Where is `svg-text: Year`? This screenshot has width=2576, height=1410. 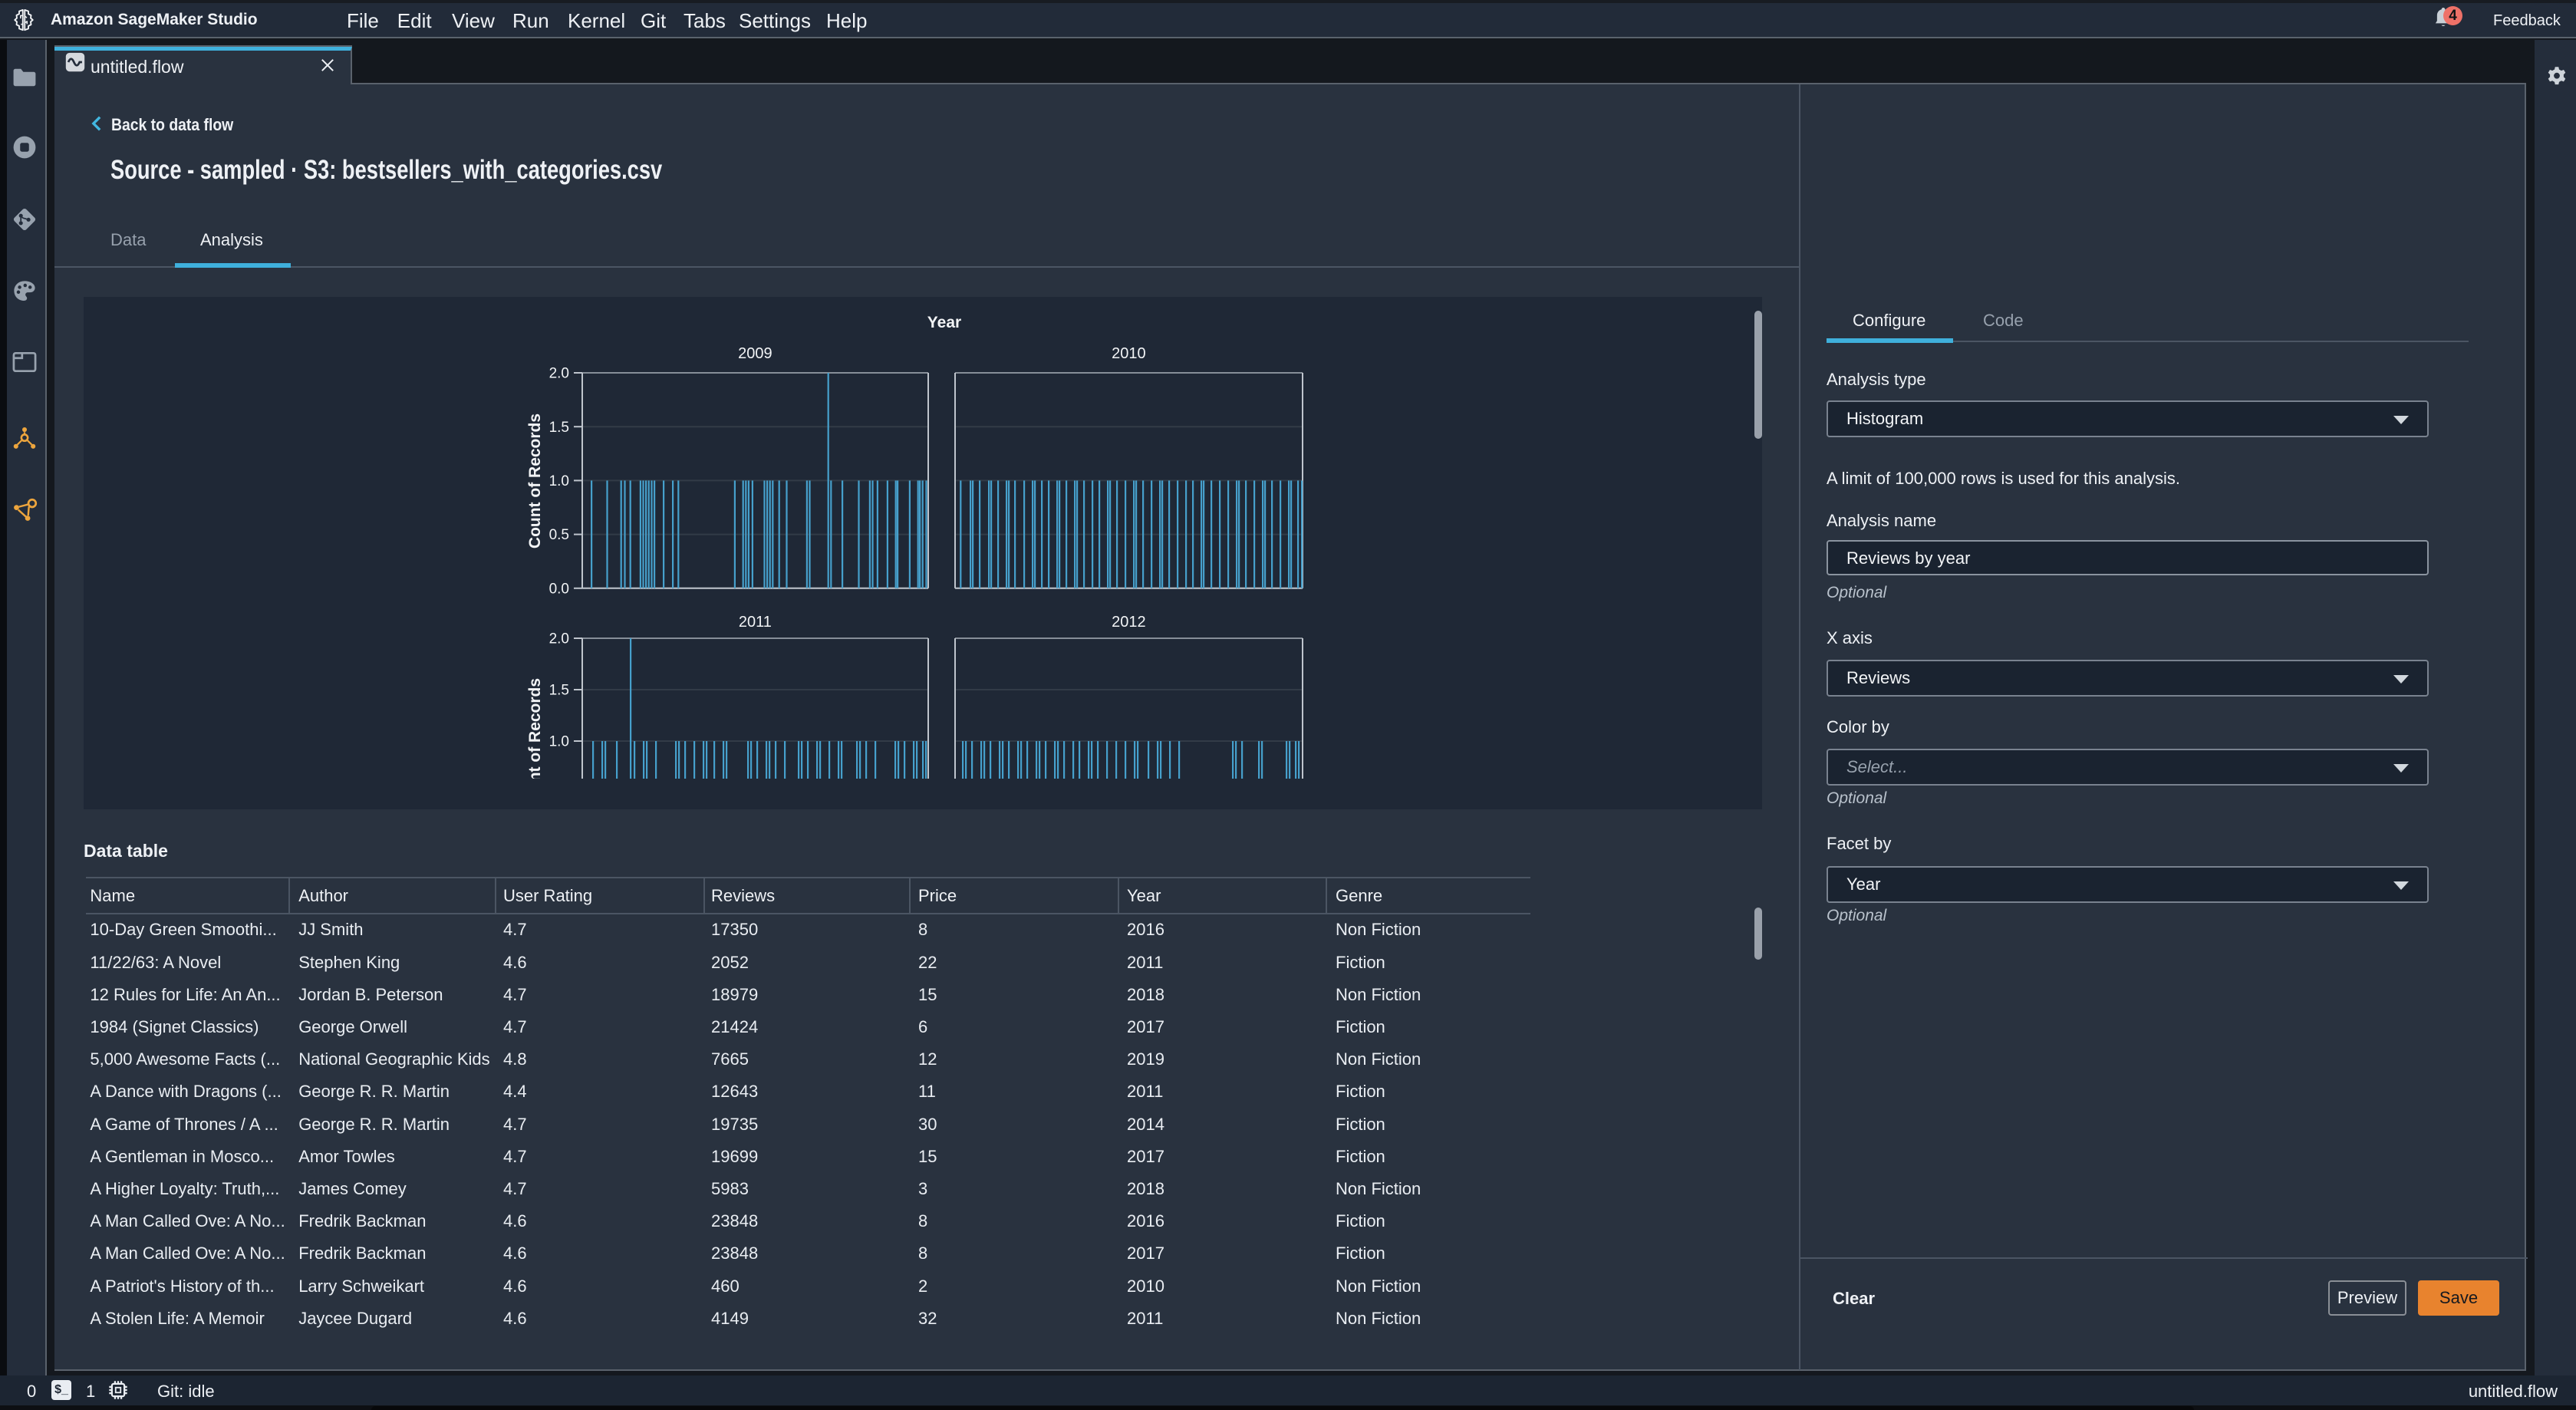
svg-text: Year is located at coordinates (944, 323).